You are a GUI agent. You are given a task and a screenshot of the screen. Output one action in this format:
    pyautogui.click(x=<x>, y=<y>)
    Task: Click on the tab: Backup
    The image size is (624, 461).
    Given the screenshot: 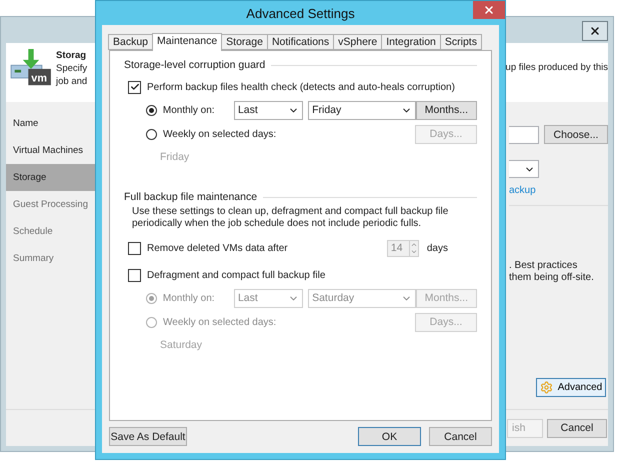 What is the action you would take?
    pyautogui.click(x=131, y=42)
    